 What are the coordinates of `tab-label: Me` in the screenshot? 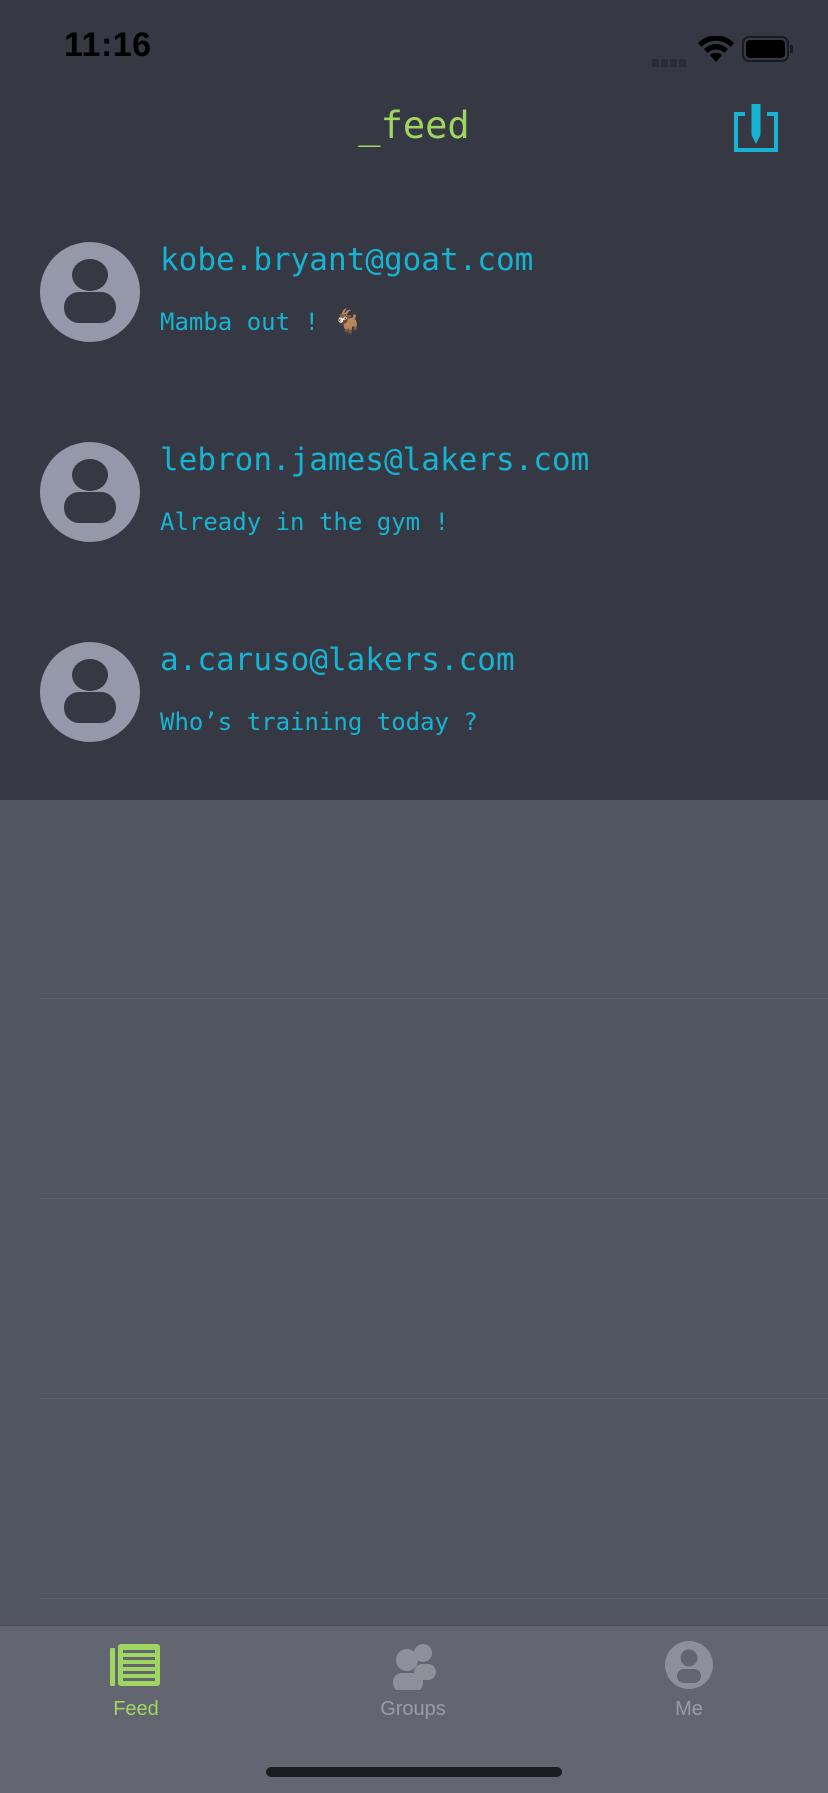 It's located at (689, 1709).